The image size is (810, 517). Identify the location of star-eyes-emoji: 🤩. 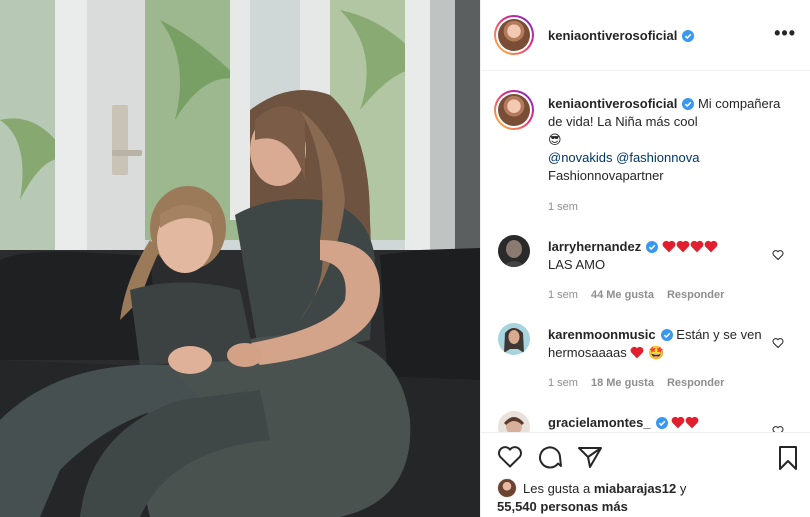
(656, 352).